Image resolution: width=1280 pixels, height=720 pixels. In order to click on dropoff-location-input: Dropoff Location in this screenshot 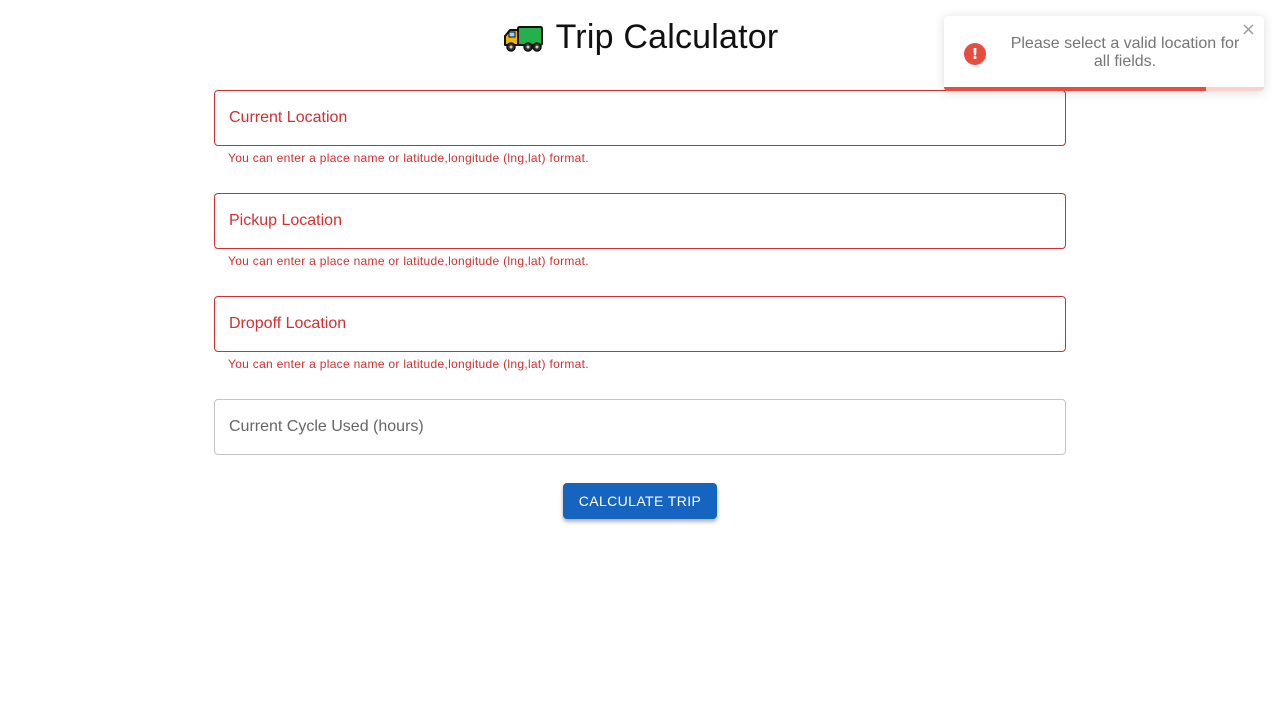, I will do `click(640, 324)`.